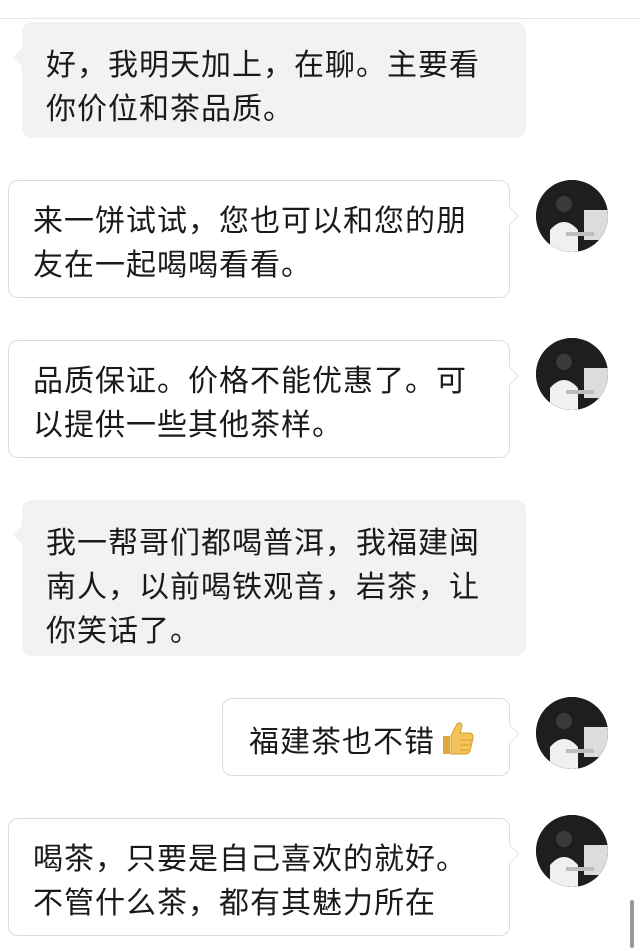 The width and height of the screenshot is (640, 951). Describe the element at coordinates (342, 742) in the screenshot. I see `message-text: 福建茶也不错` at that location.